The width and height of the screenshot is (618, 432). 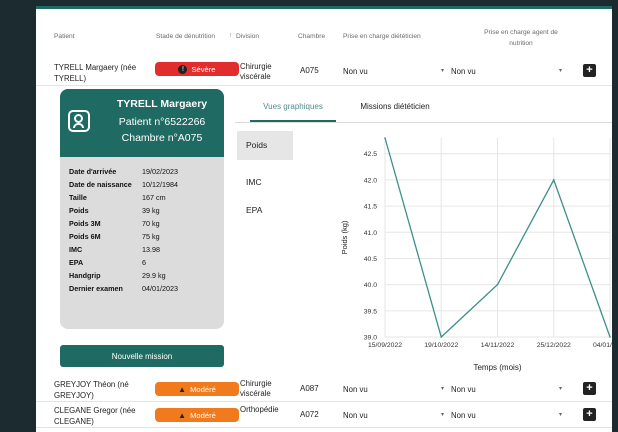 What do you see at coordinates (102, 73) in the screenshot?
I see `patient-name: TYRELL Margaery (née TYRELL)` at bounding box center [102, 73].